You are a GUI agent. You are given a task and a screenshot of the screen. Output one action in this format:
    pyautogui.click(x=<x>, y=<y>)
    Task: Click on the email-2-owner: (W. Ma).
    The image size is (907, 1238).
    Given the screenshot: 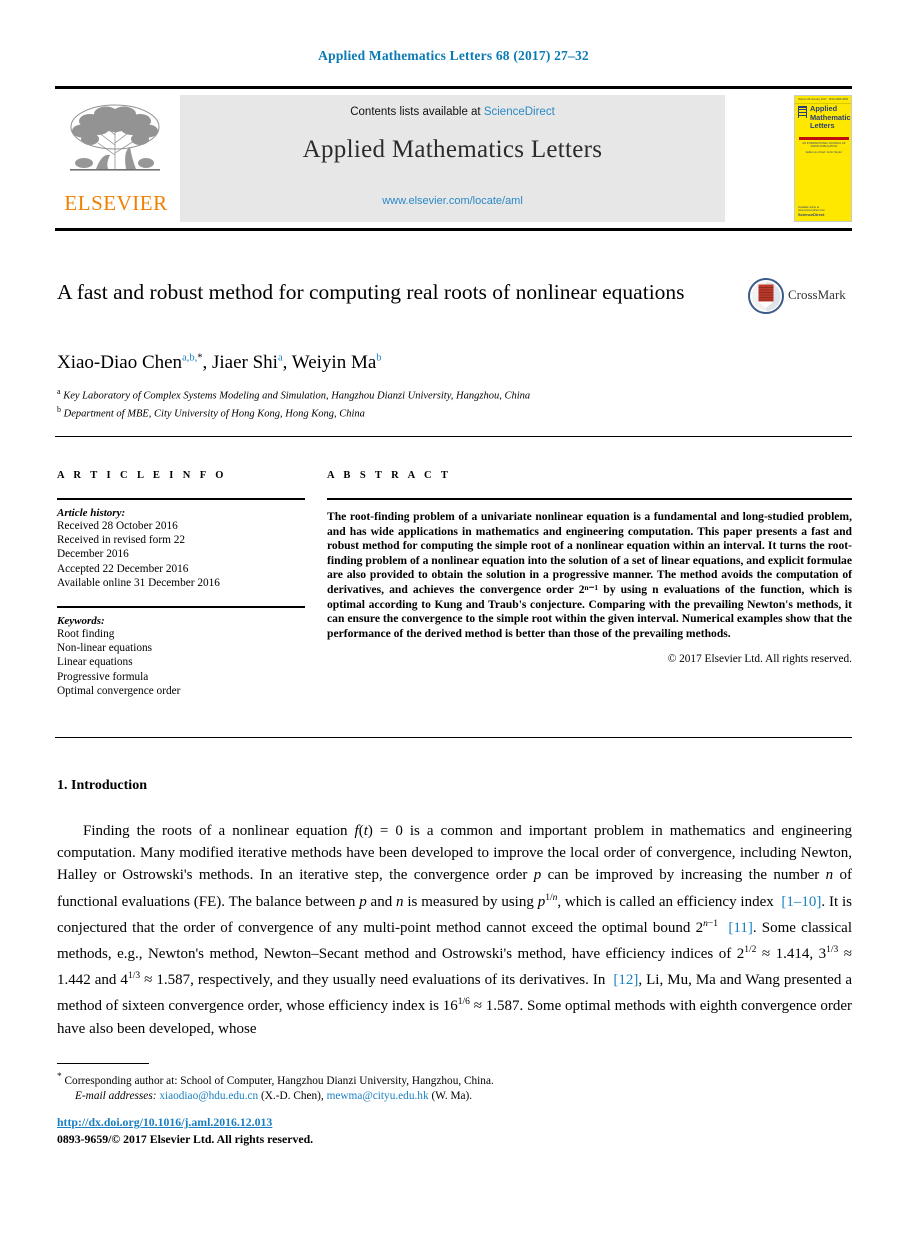 What is the action you would take?
    pyautogui.click(x=452, y=1095)
    